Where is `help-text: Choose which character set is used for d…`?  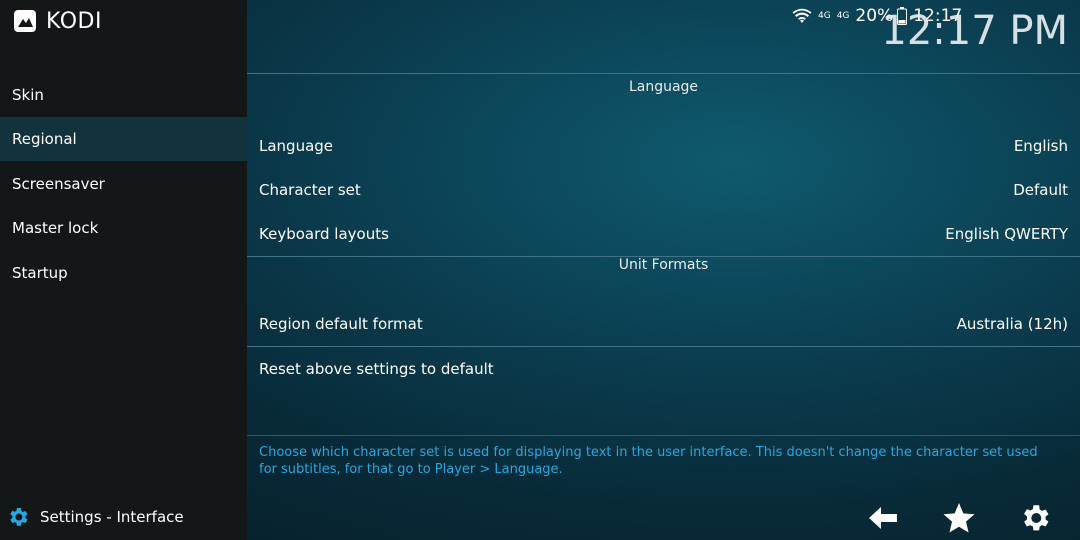
help-text: Choose which character set is used for d… is located at coordinates (648, 461).